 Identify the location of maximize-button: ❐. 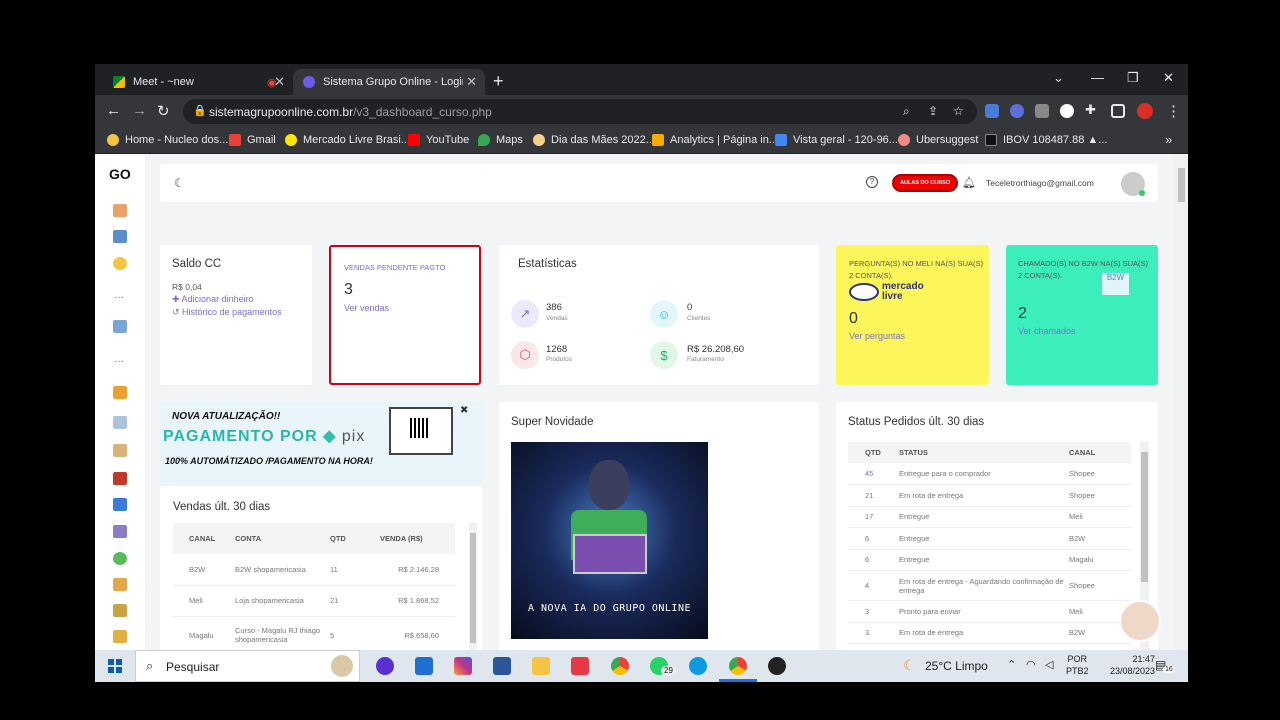
(1133, 78).